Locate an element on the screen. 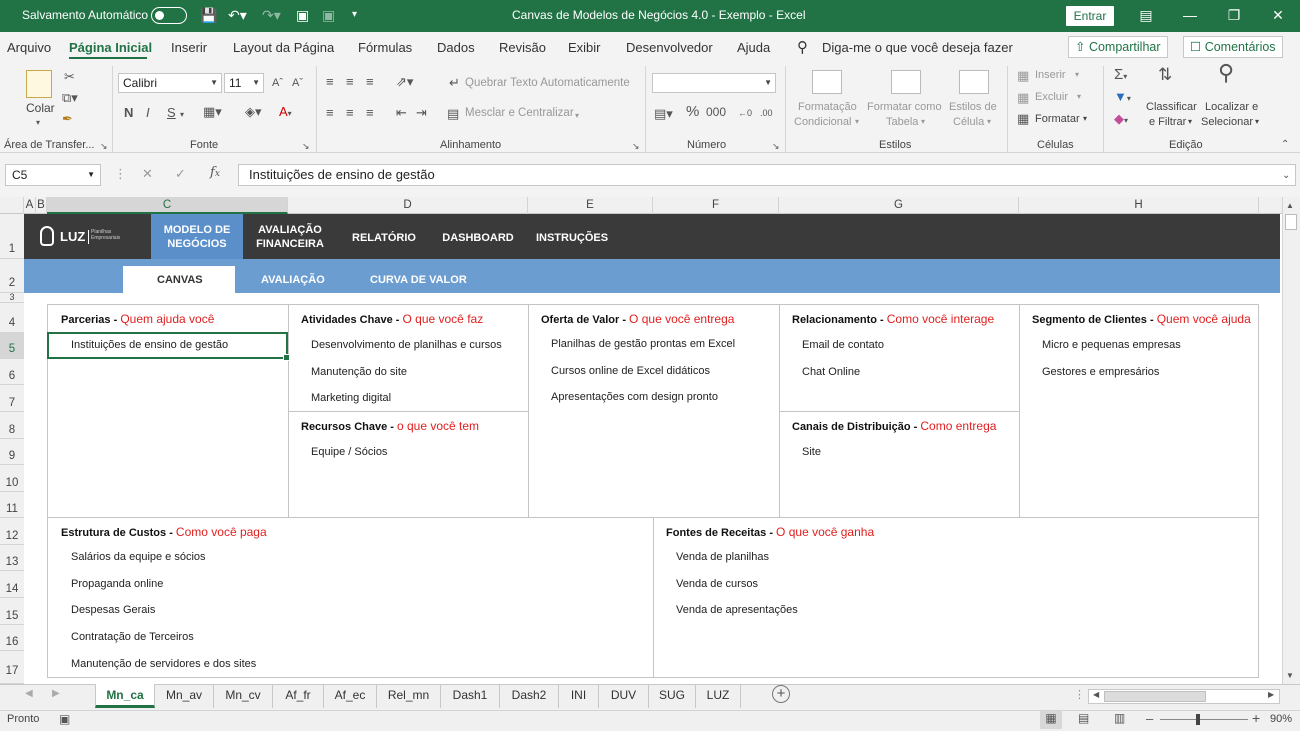  format-table-line1: Formatar como is located at coordinates (904, 107).